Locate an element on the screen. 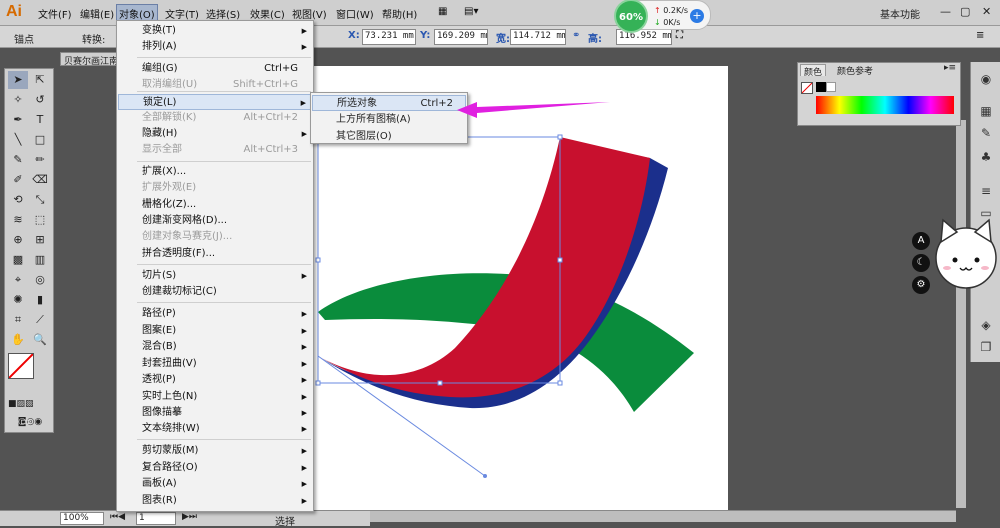 The image size is (1000, 528). object-menu-item: 图表(R) ▶ is located at coordinates (215, 501).